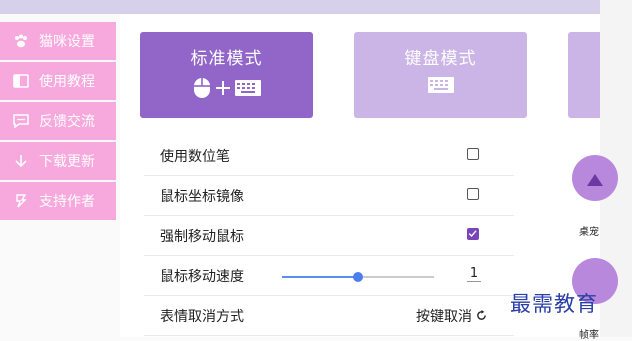 The image size is (632, 341). I want to click on setting-row-mirror: 鼠标坐标镜像, so click(329, 196).